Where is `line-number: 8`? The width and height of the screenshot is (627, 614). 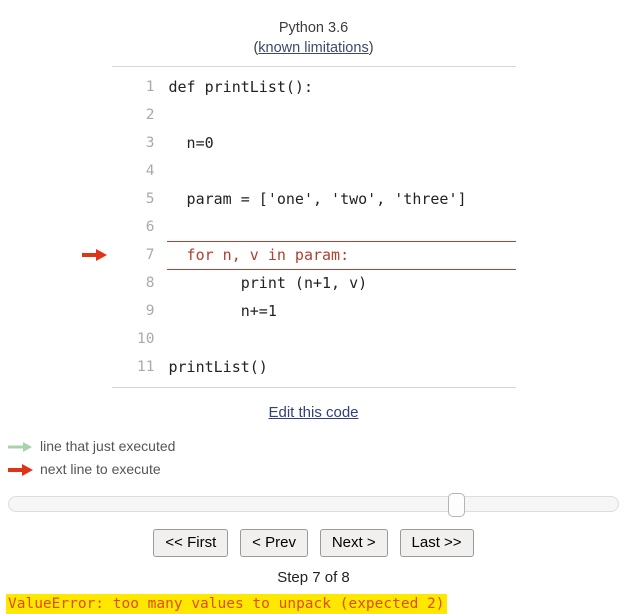 line-number: 8 is located at coordinates (150, 283).